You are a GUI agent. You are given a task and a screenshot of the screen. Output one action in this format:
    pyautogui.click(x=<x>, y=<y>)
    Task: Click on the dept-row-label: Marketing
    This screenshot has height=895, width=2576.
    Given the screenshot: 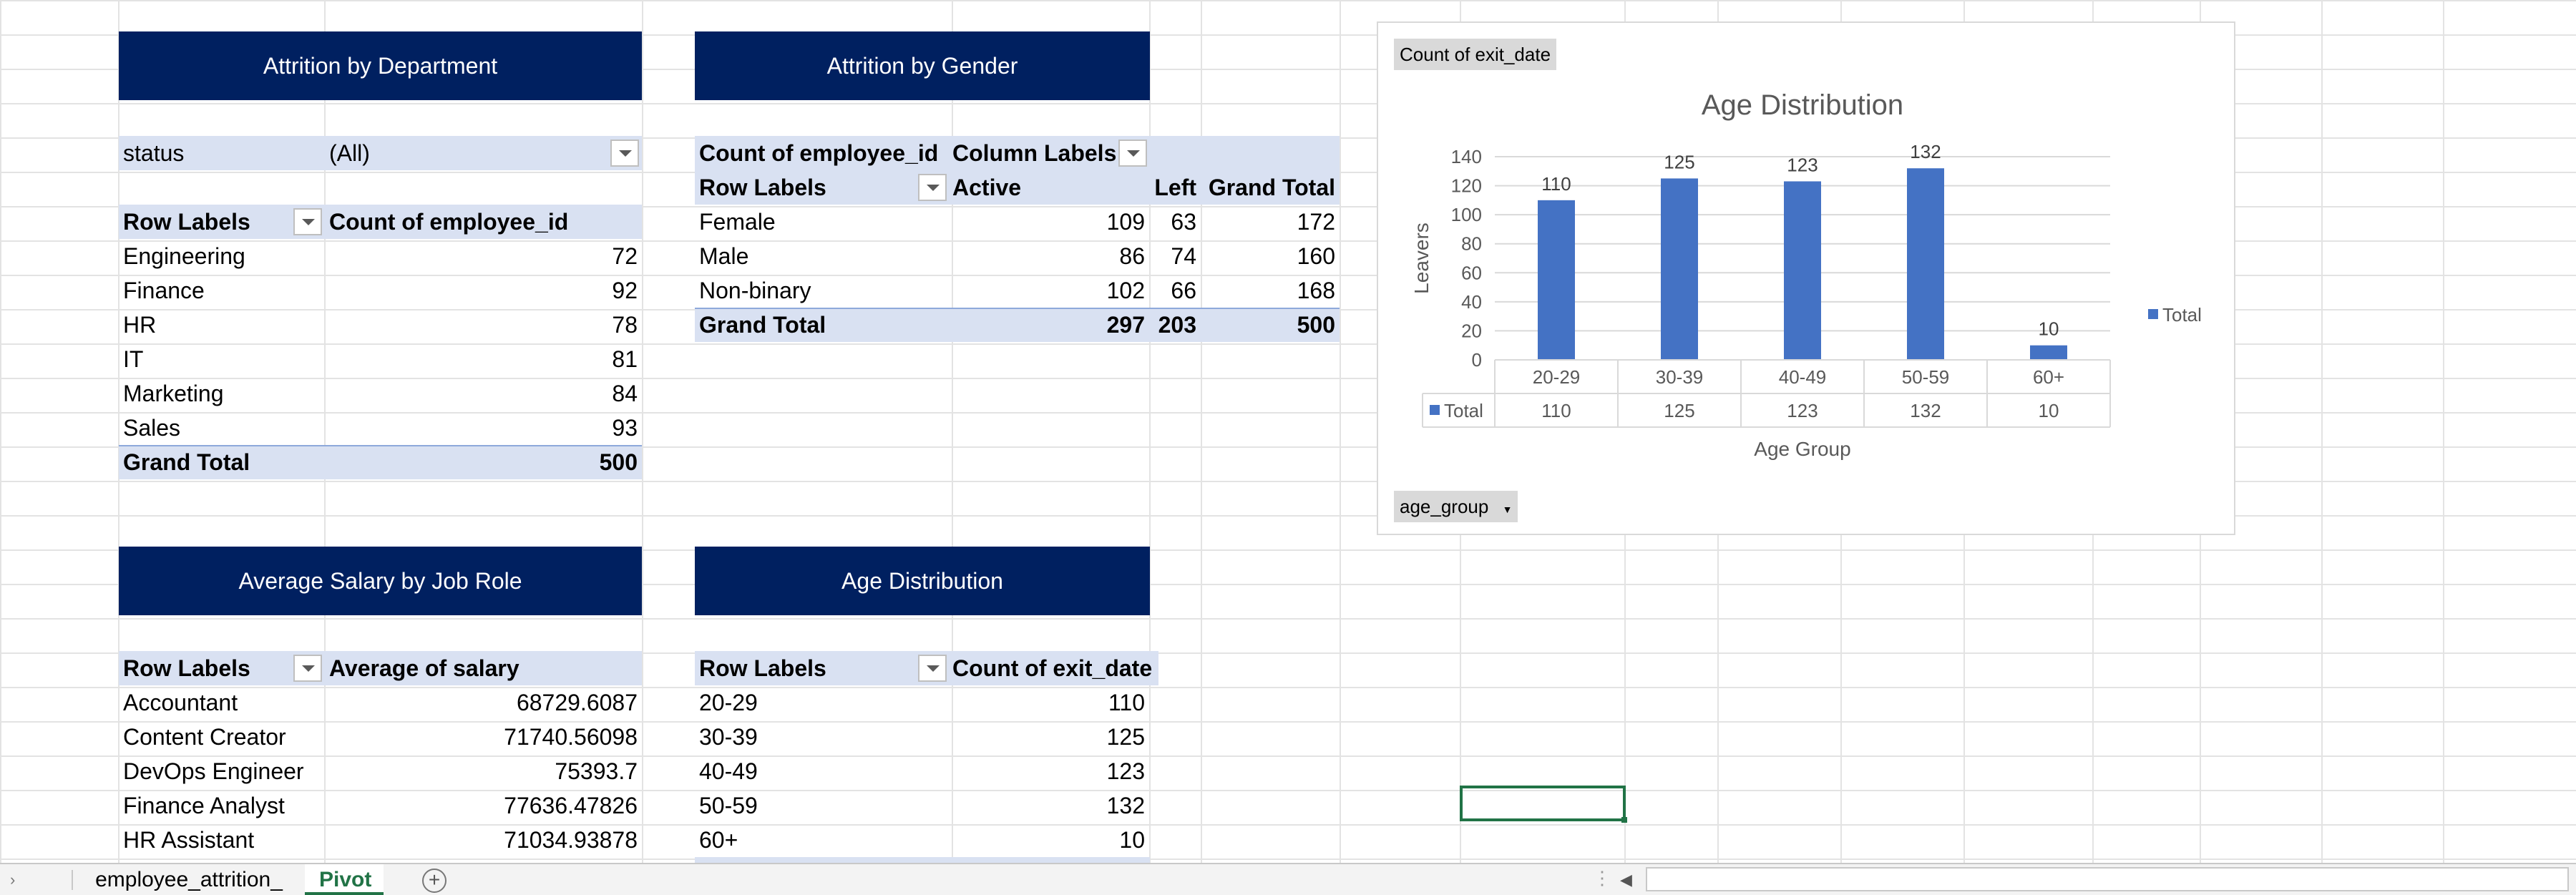 What is the action you would take?
    pyautogui.click(x=173, y=393)
    